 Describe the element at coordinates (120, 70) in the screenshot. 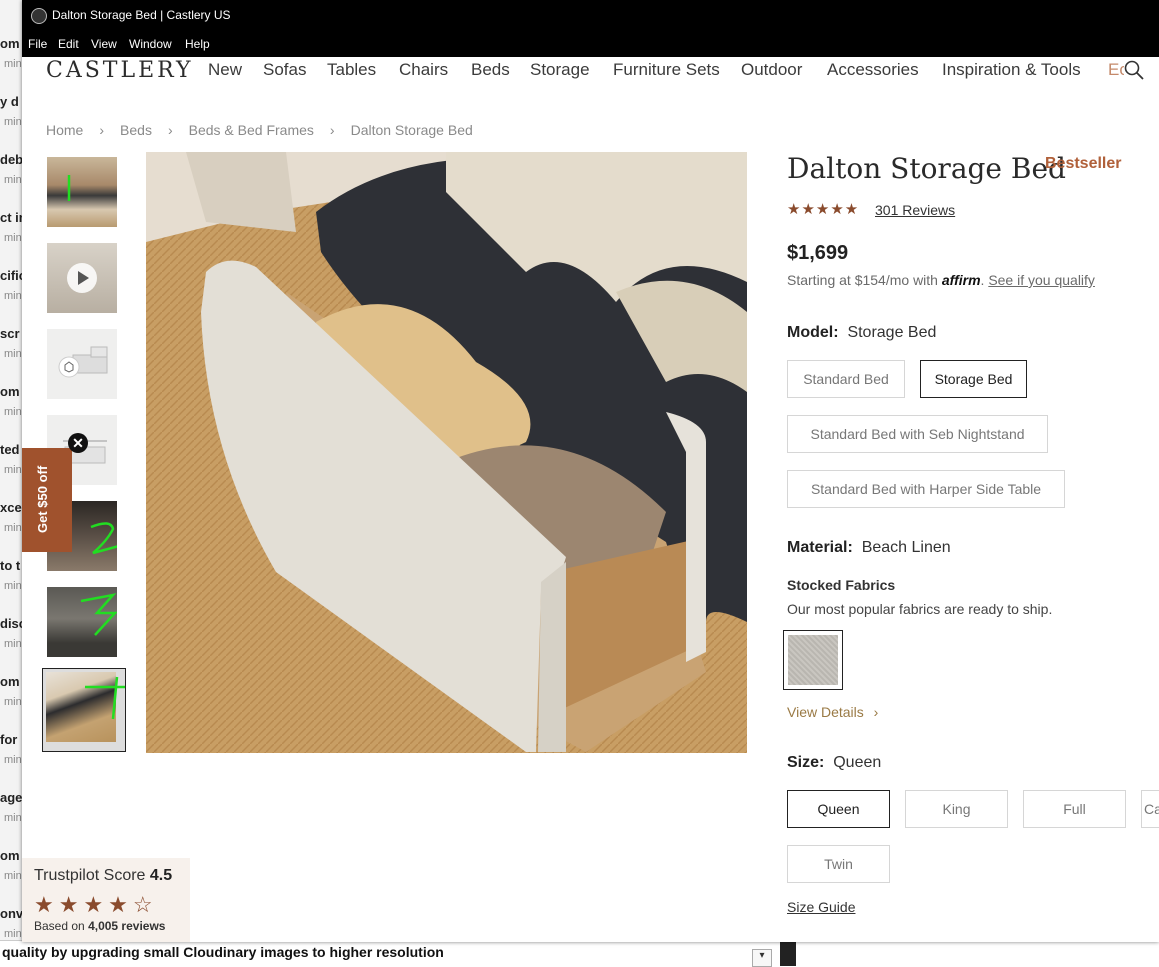

I see `castlery-logo: CASTLERY` at that location.